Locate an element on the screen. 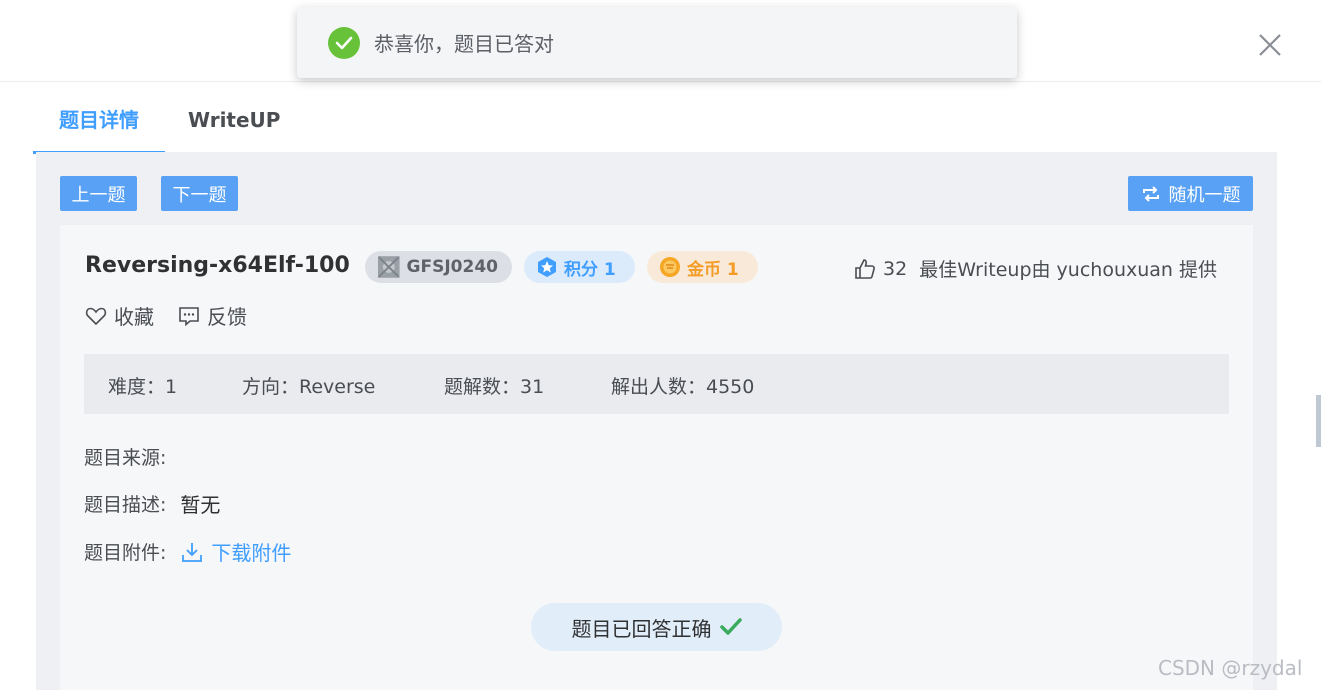  description-row: 题目描述: 暂无 is located at coordinates (152, 503).